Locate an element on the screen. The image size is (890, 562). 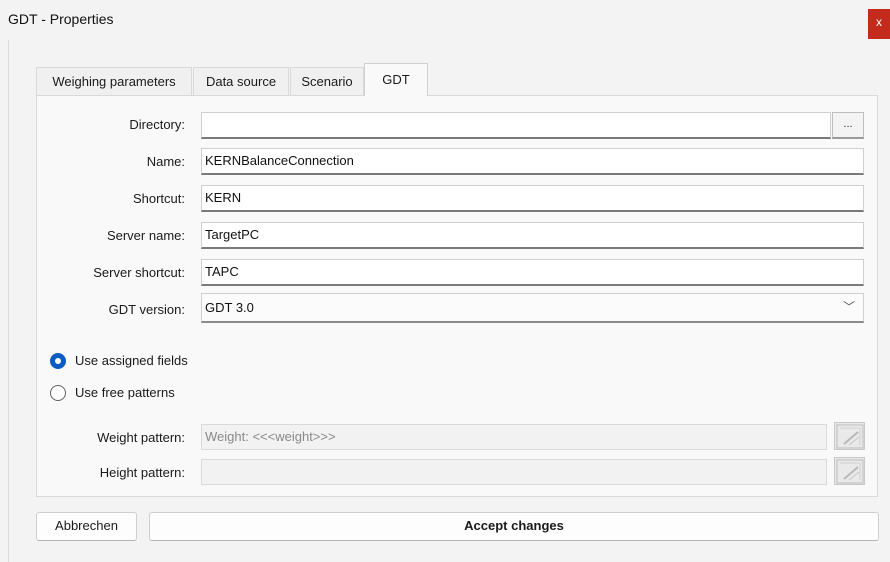
server-name-input: TargetPC is located at coordinates (532, 235).